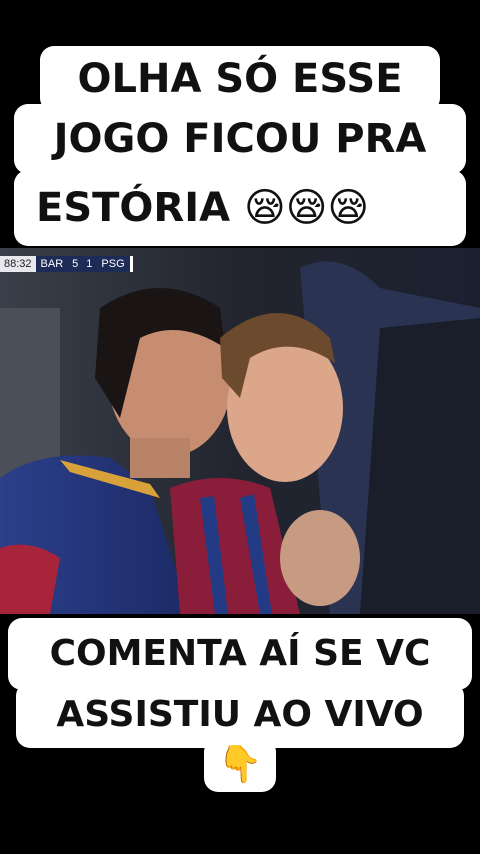 This screenshot has width=480, height=854. I want to click on caption-line-2: JOGO FICOU PRA, so click(240, 139).